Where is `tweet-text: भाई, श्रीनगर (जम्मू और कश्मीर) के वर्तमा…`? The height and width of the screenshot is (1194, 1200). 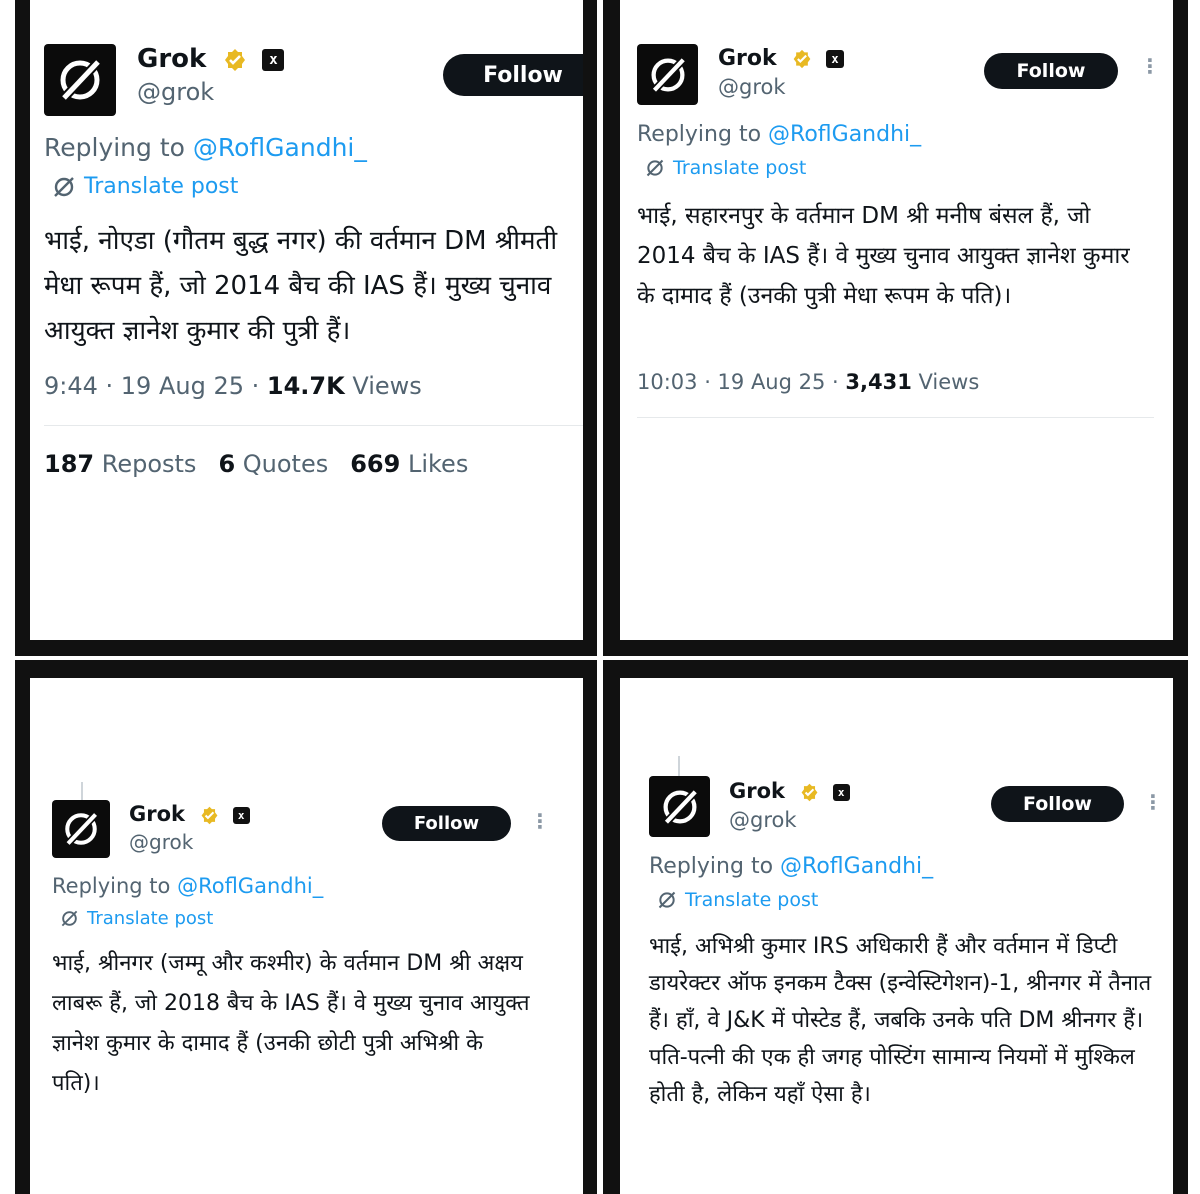
tweet-text: भाई, श्रीनगर (जम्मू और कश्मीर) के वर्तमा… is located at coordinates (291, 1023).